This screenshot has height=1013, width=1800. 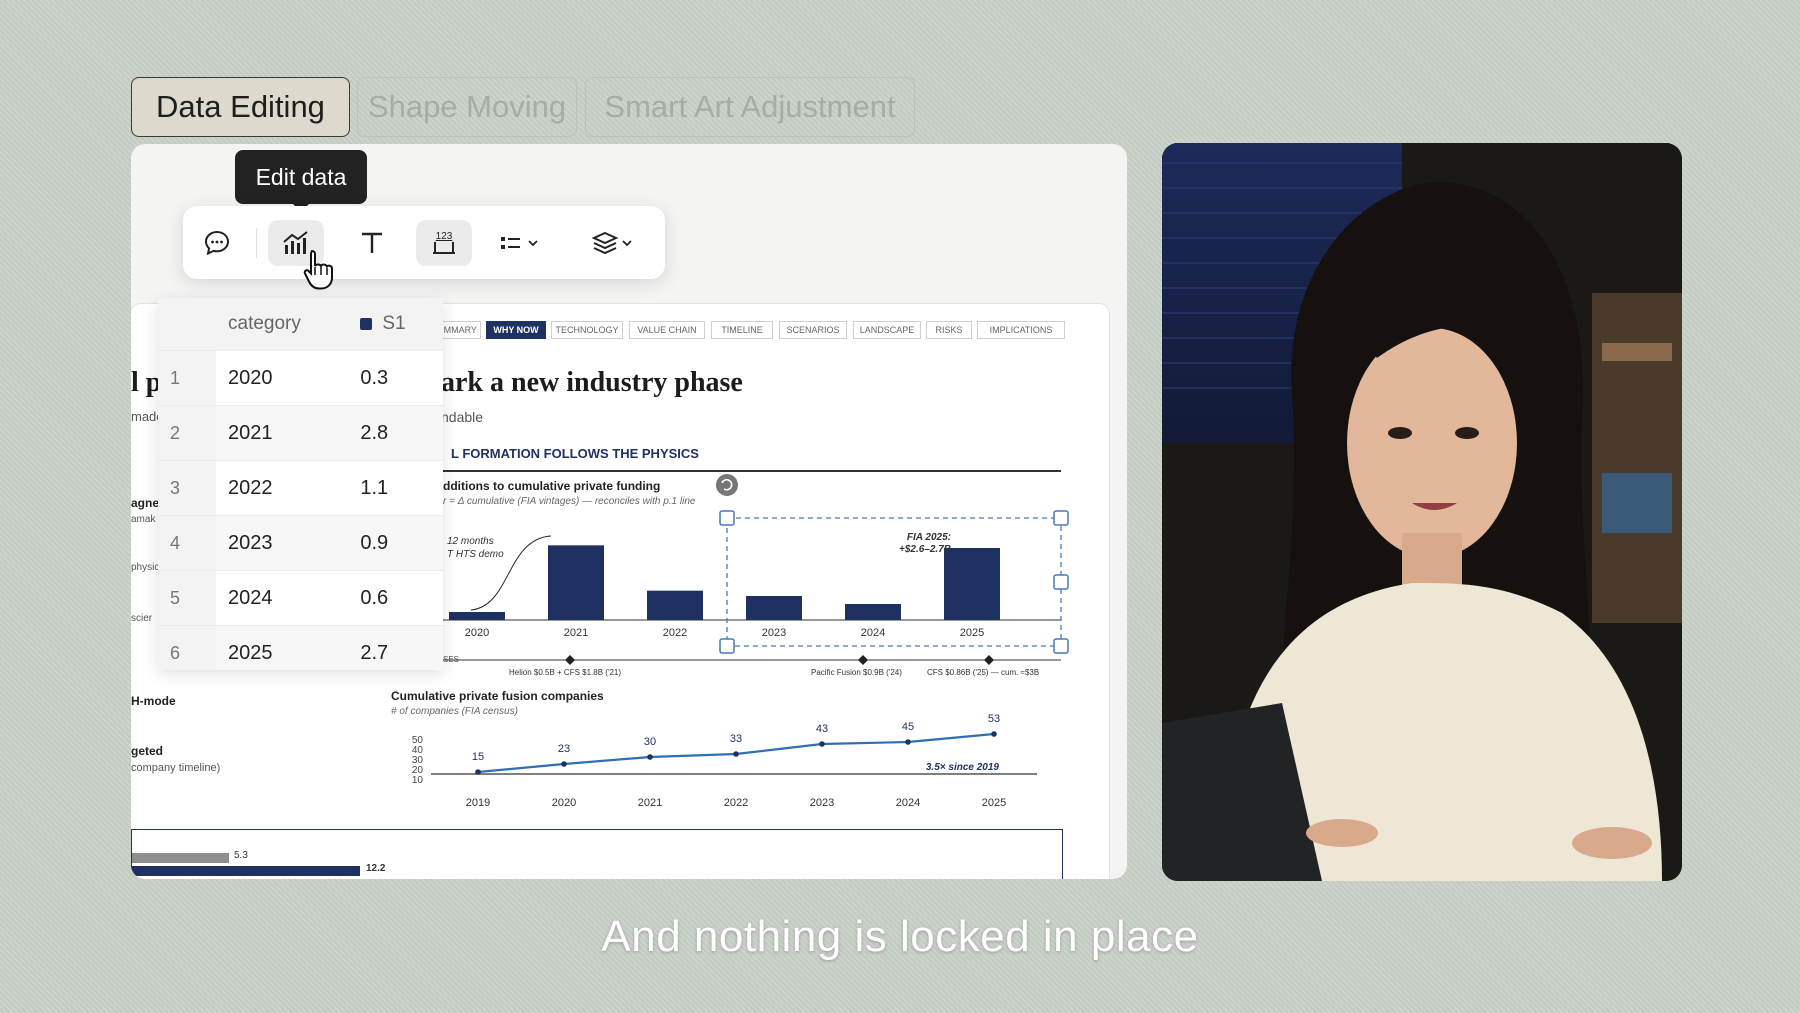 I want to click on table-row: 4 2023 0.9, so click(x=300, y=543).